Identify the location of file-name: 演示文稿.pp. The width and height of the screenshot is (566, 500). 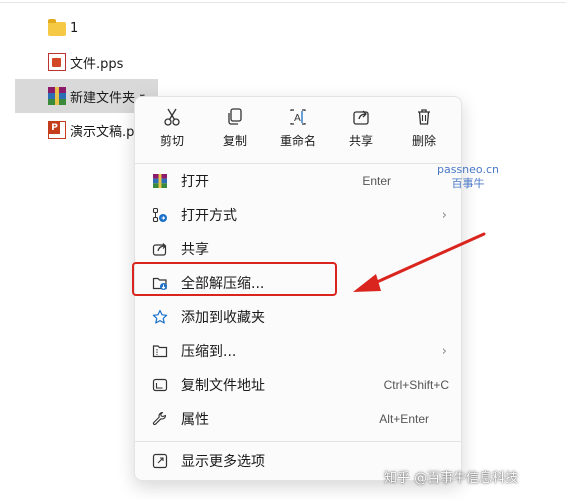
(106, 132).